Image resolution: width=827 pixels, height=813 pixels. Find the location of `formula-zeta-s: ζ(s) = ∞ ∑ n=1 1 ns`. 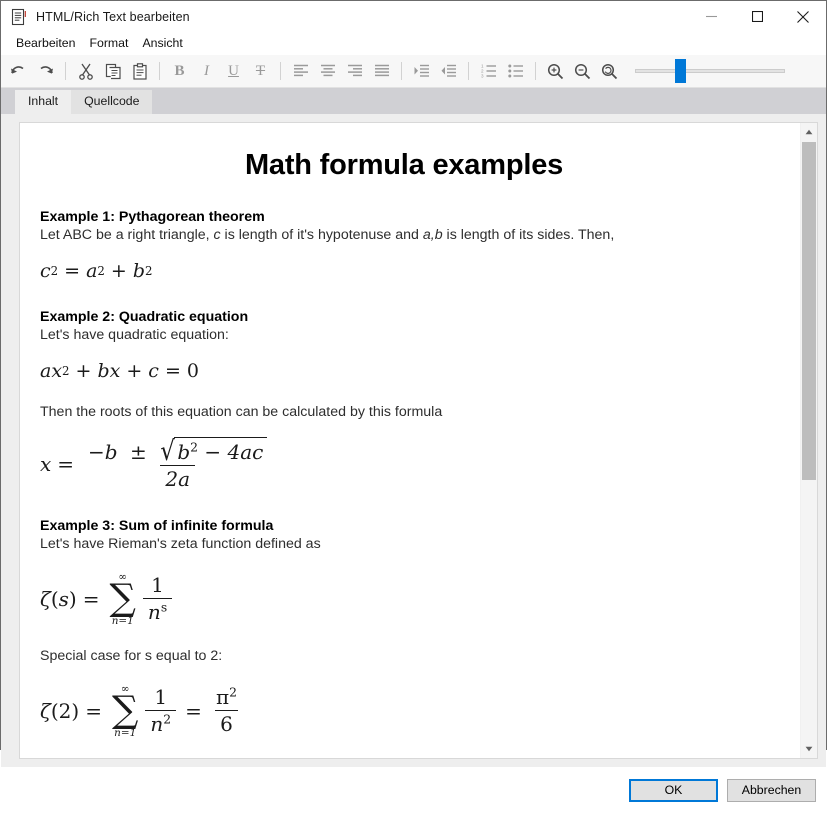

formula-zeta-s: ζ(s) = ∞ ∑ n=1 1 ns is located at coordinates (409, 599).